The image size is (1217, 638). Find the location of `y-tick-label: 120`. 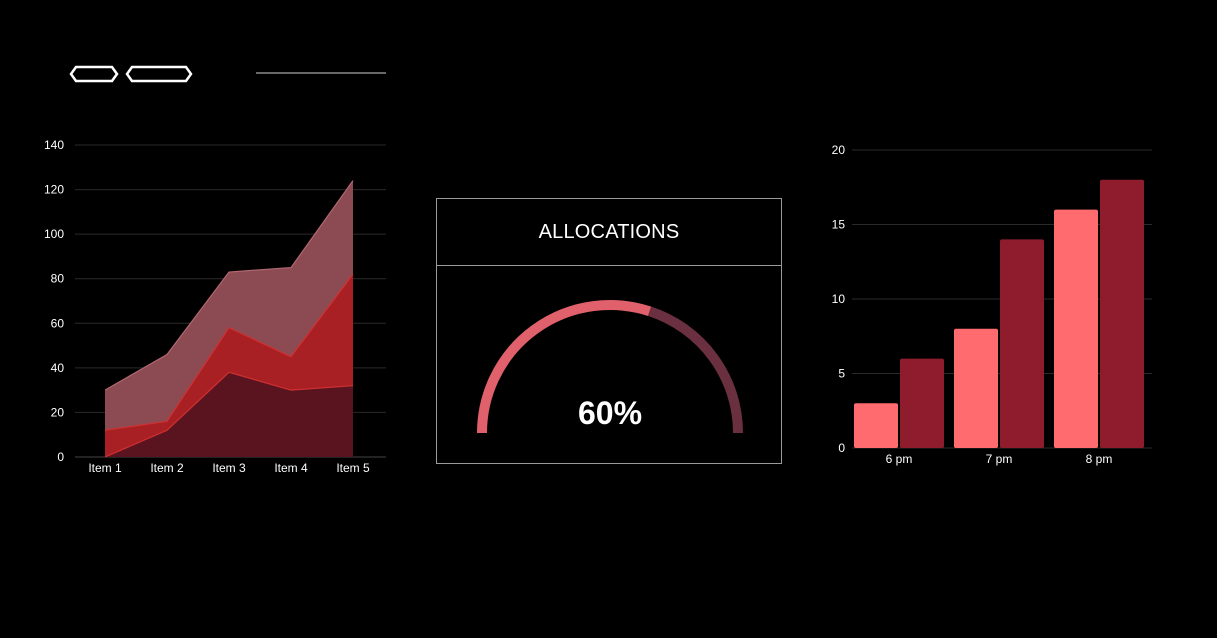

y-tick-label: 120 is located at coordinates (54, 190).